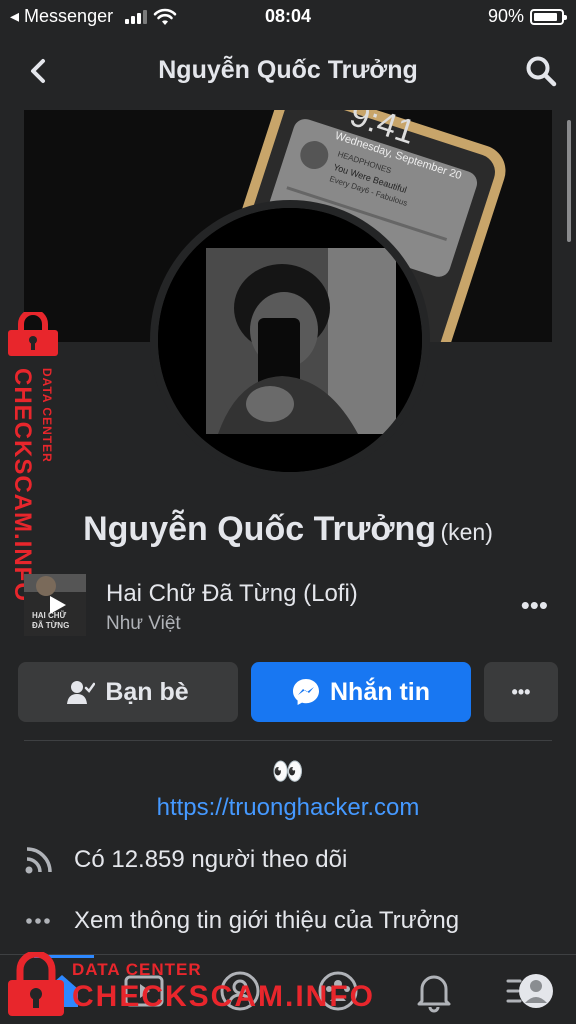  I want to click on song-thumbnail: HAI CHỮ ĐÃ TỪNG, so click(55, 605).